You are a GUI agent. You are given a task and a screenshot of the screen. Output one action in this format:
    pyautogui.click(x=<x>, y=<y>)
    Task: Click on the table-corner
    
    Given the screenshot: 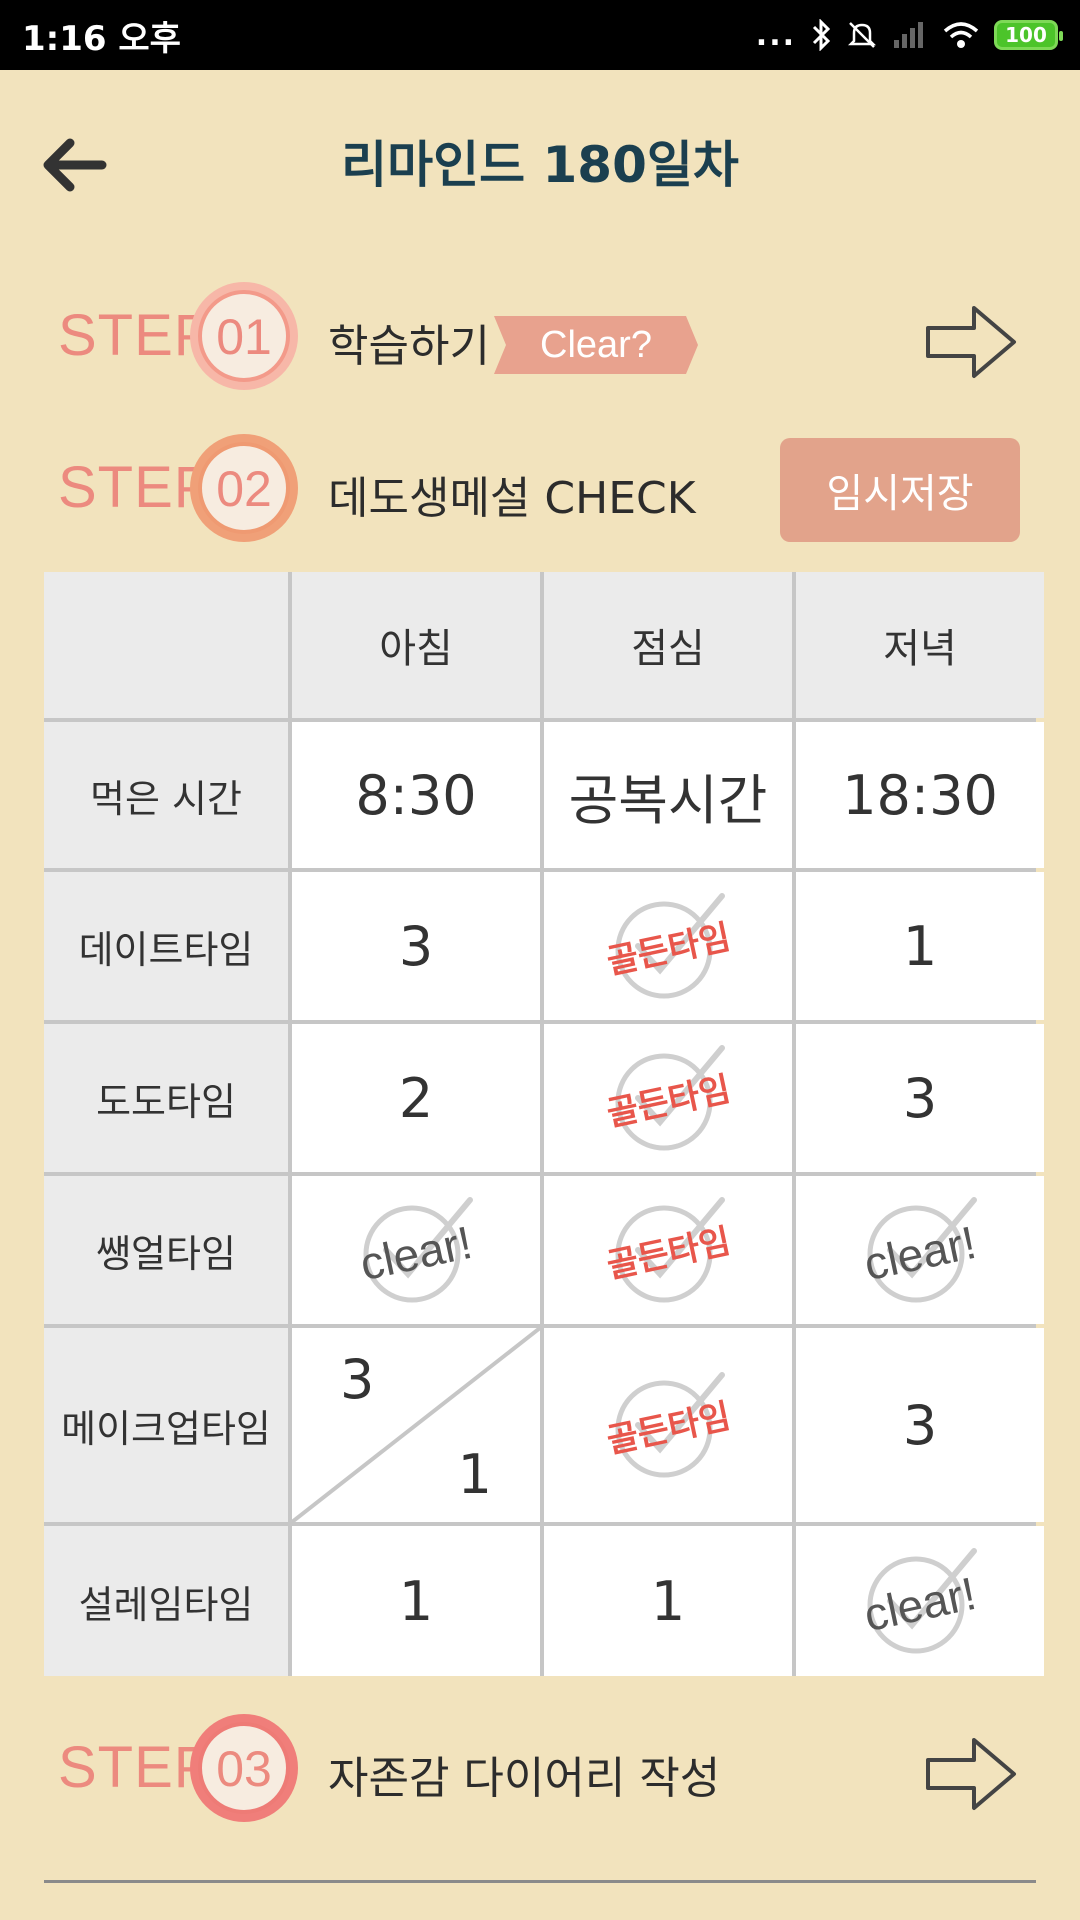 What is the action you would take?
    pyautogui.click(x=166, y=645)
    